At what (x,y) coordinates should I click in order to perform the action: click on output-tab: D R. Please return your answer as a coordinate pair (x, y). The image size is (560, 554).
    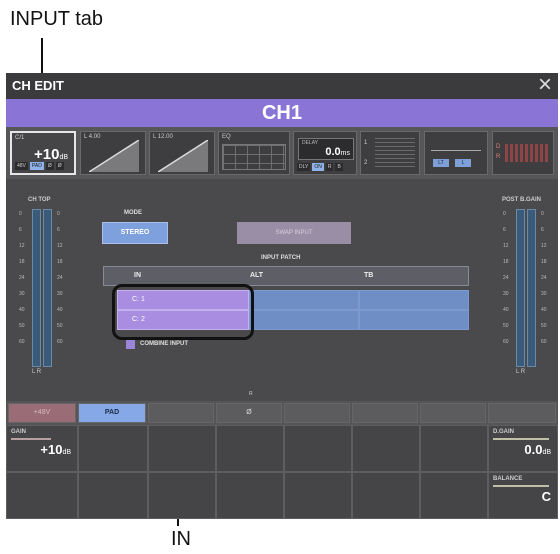
    Looking at the image, I should click on (523, 153).